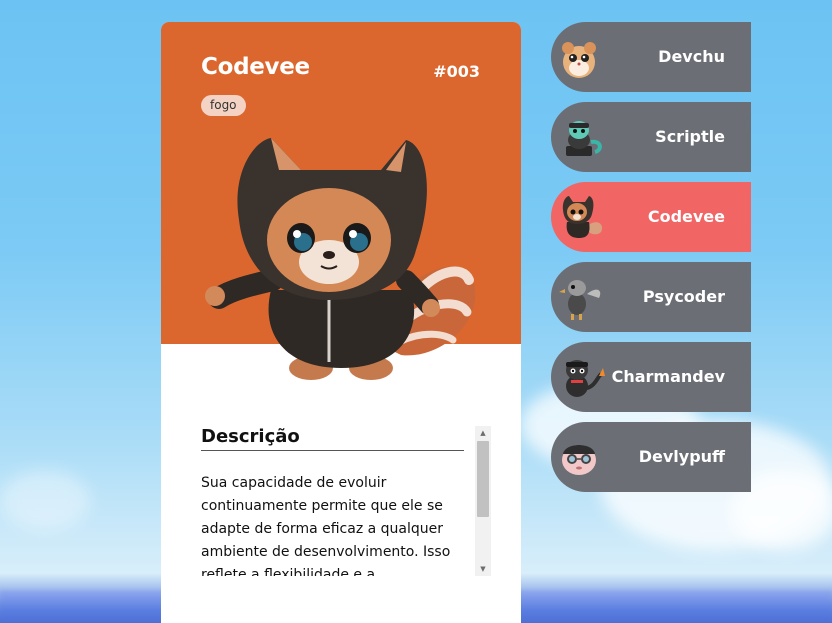 Image resolution: width=832 pixels, height=623 pixels. What do you see at coordinates (681, 456) in the screenshot?
I see `list-item-label: Devlypuff` at bounding box center [681, 456].